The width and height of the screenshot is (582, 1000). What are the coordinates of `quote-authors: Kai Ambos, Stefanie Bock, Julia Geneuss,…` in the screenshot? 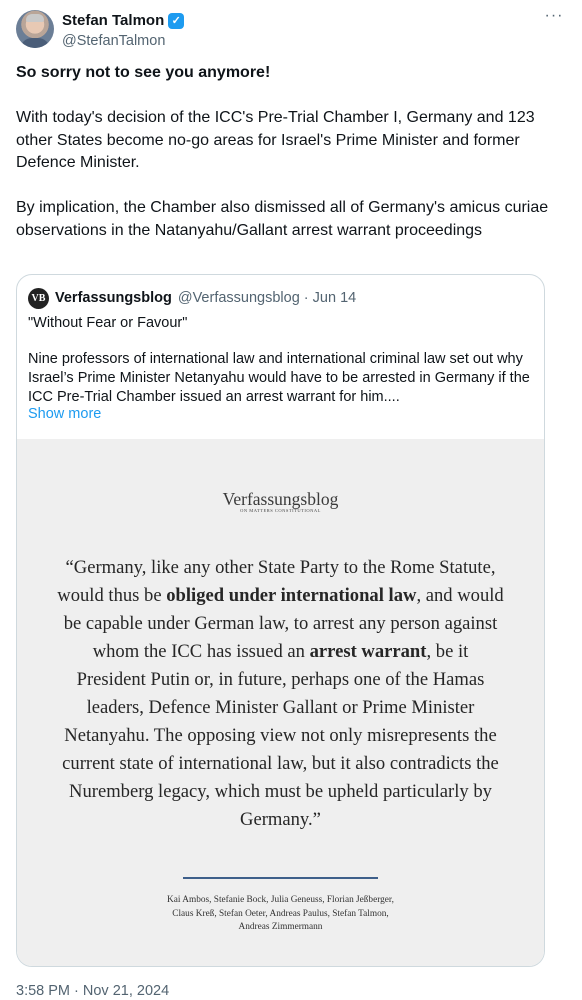 It's located at (280, 913).